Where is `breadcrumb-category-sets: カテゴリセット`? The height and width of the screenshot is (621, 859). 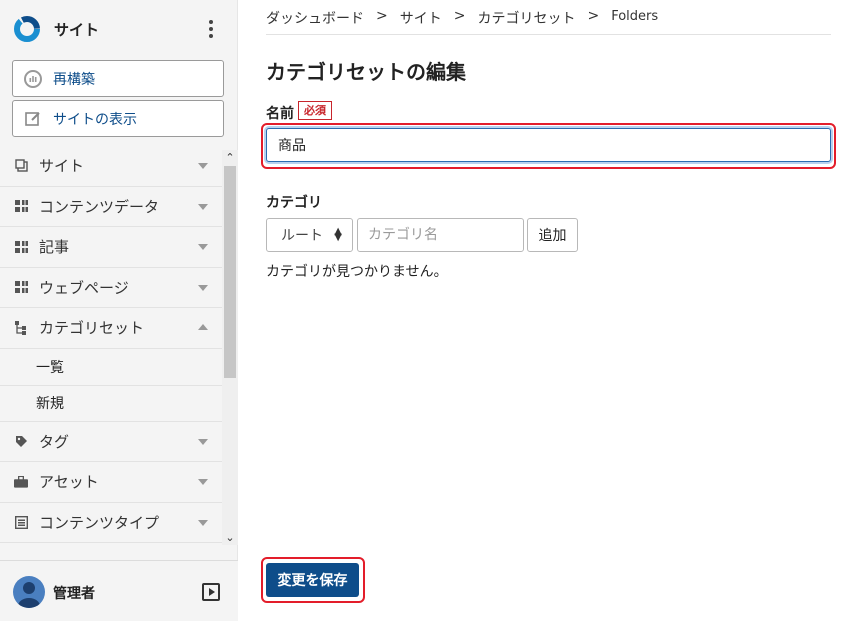 breadcrumb-category-sets: カテゴリセット is located at coordinates (526, 18).